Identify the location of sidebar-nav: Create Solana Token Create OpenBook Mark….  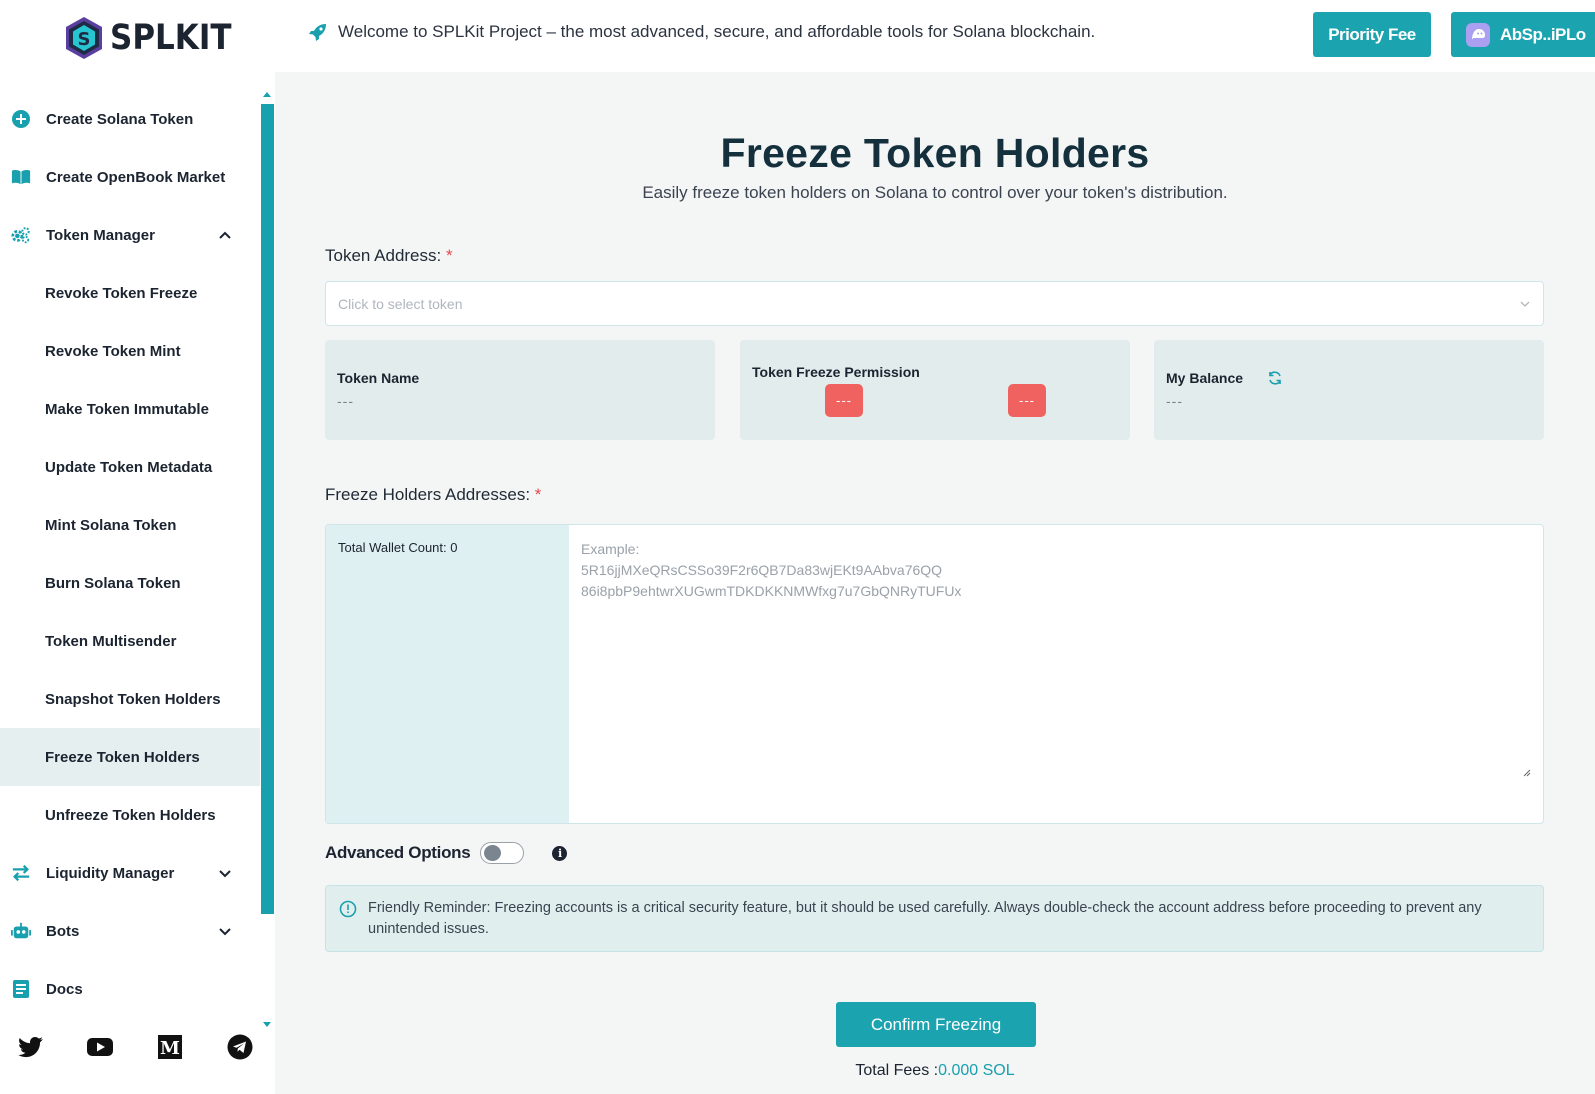
(130, 554).